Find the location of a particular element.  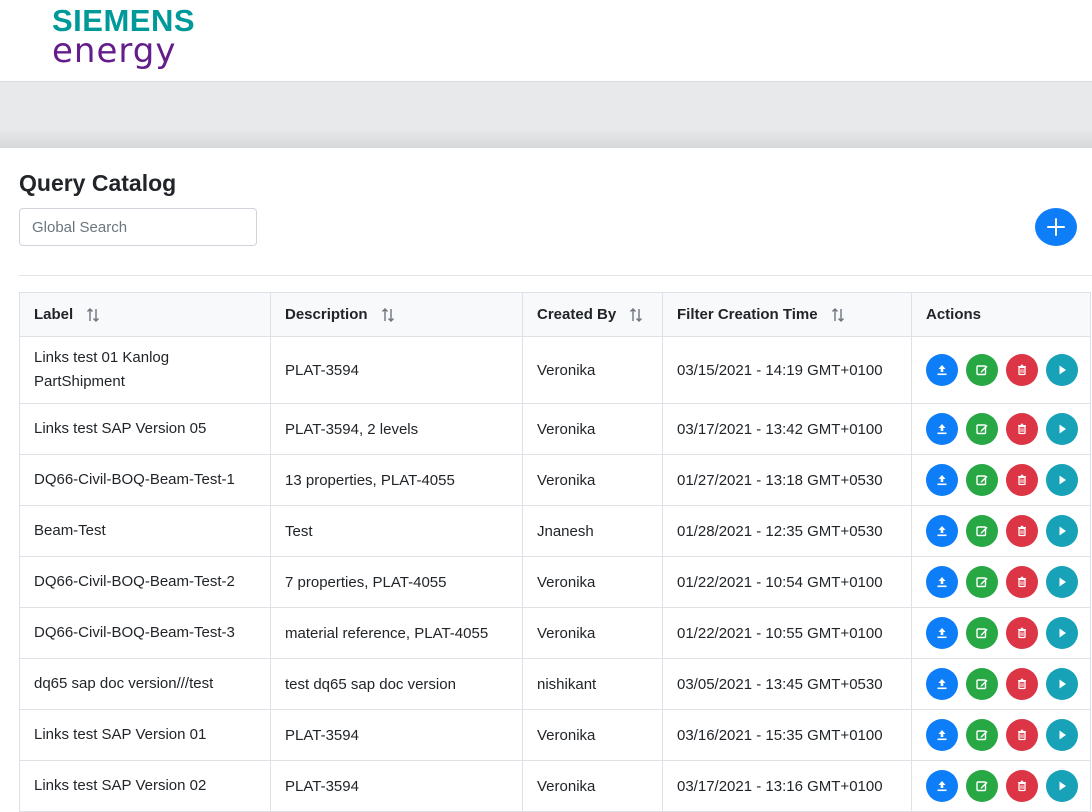

cell-description: 13 properties, PLAT-4055 is located at coordinates (396, 480).